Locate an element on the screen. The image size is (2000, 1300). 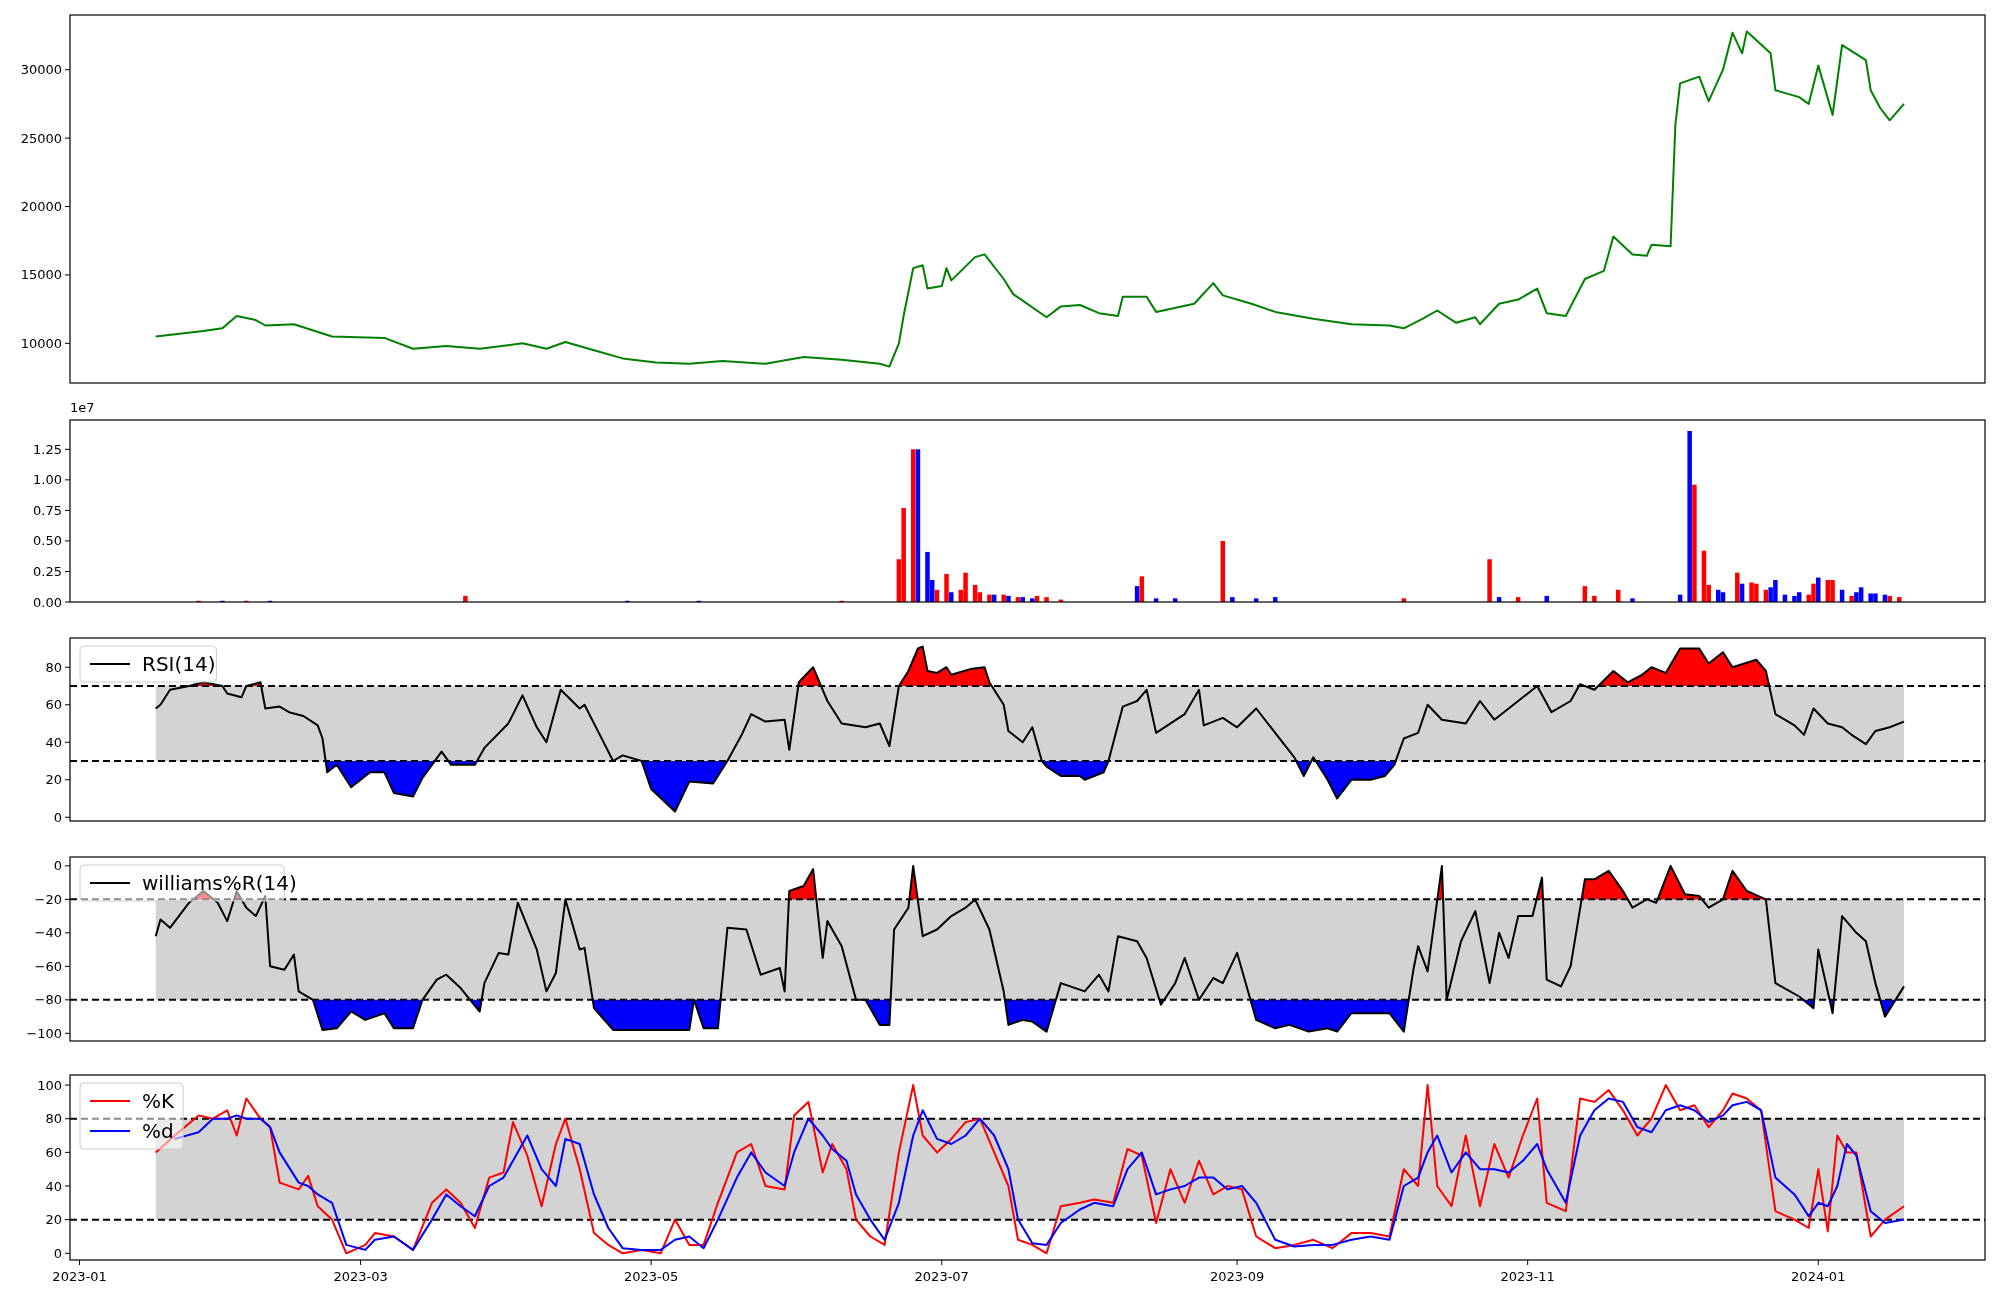
y-tick-label: 0.50 is located at coordinates (47, 541).